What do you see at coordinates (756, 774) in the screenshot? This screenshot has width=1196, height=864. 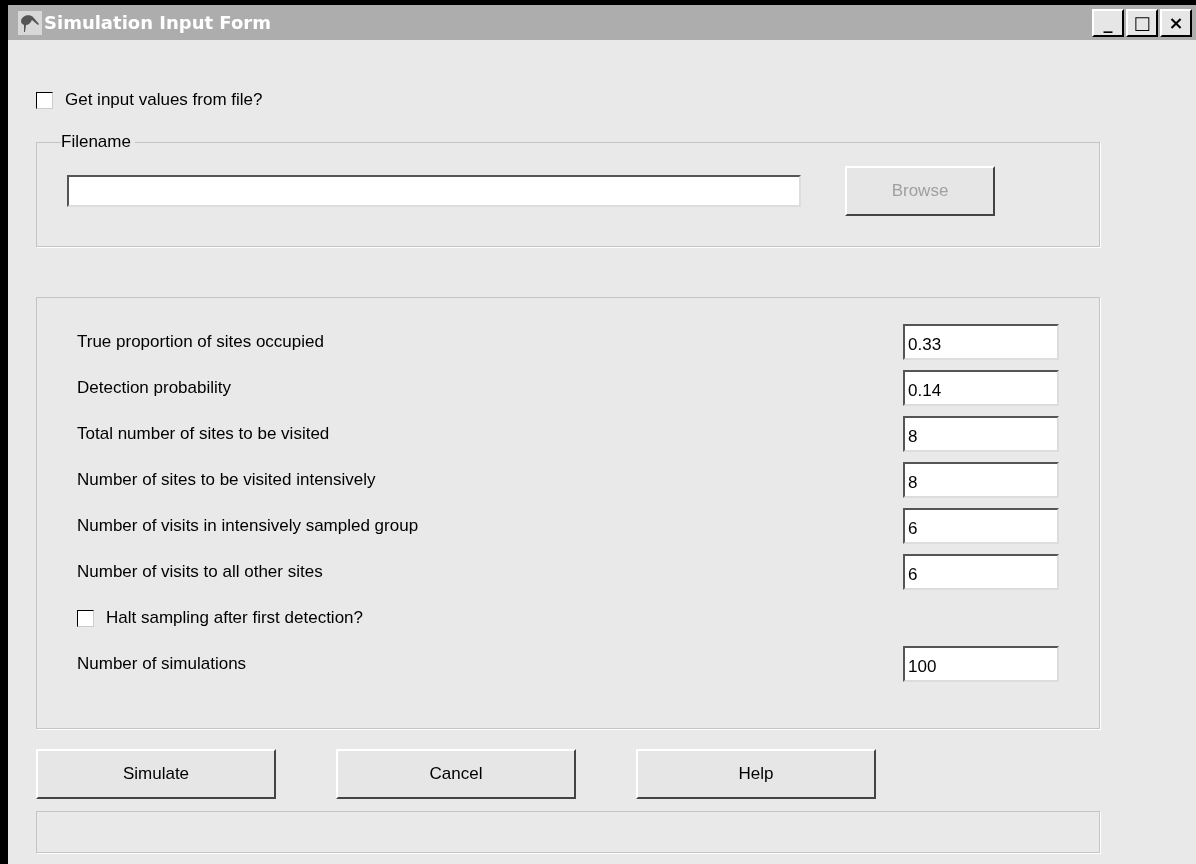 I see `action-button: Help` at bounding box center [756, 774].